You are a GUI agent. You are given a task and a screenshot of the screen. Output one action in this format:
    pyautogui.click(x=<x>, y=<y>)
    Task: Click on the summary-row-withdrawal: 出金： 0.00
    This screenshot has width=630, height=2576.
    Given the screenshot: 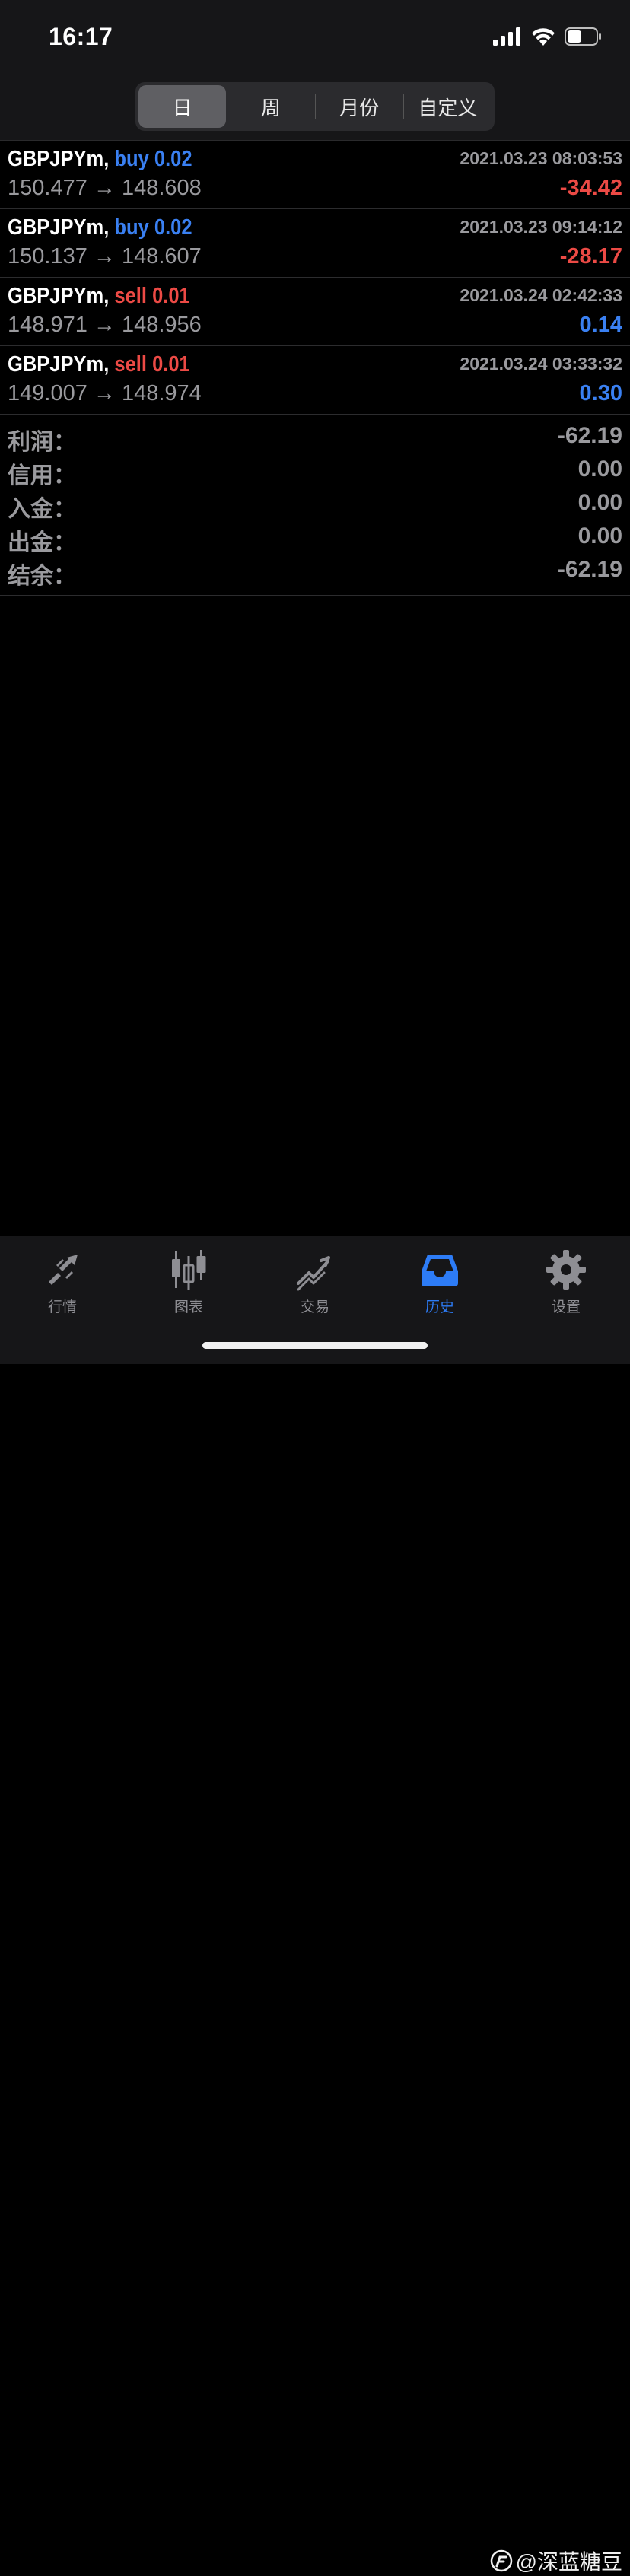 What is the action you would take?
    pyautogui.click(x=315, y=538)
    